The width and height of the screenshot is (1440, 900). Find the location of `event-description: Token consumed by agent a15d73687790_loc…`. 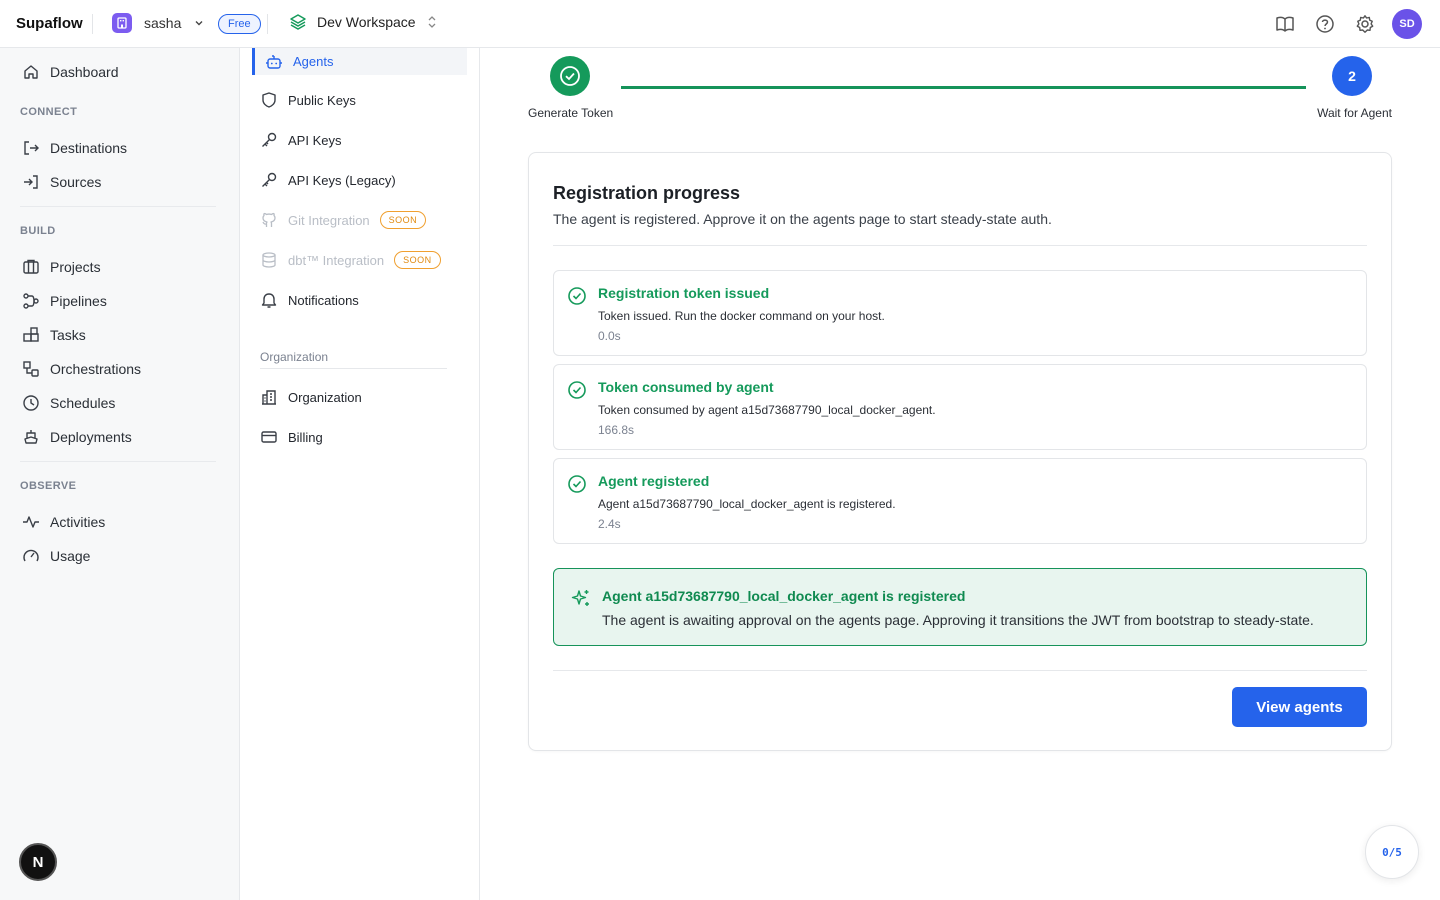

event-description: Token consumed by agent a15d73687790_loc… is located at coordinates (767, 410).